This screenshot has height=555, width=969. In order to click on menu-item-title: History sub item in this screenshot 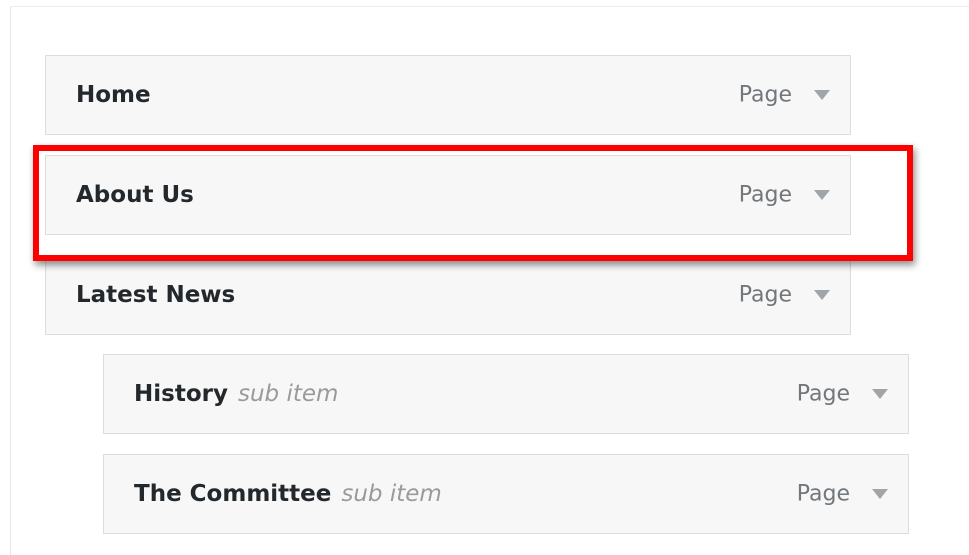, I will do `click(236, 394)`.